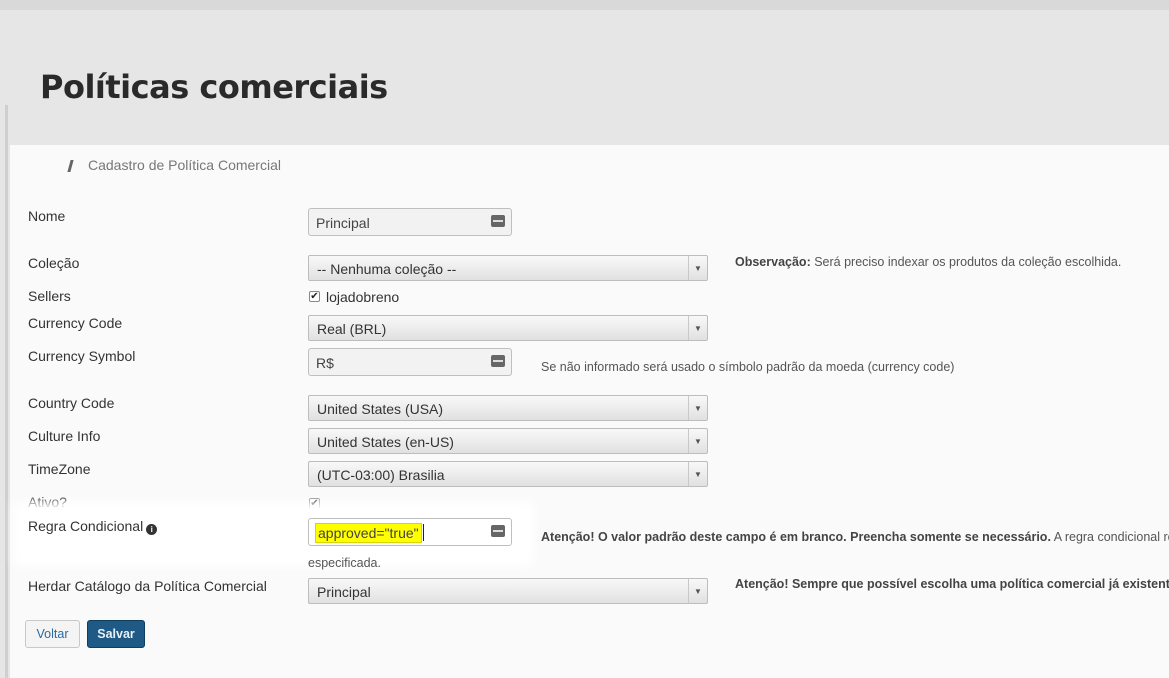 The image size is (1169, 678). What do you see at coordinates (508, 268) in the screenshot?
I see `colecao-select: -- Nenhuma coleção -- ▼` at bounding box center [508, 268].